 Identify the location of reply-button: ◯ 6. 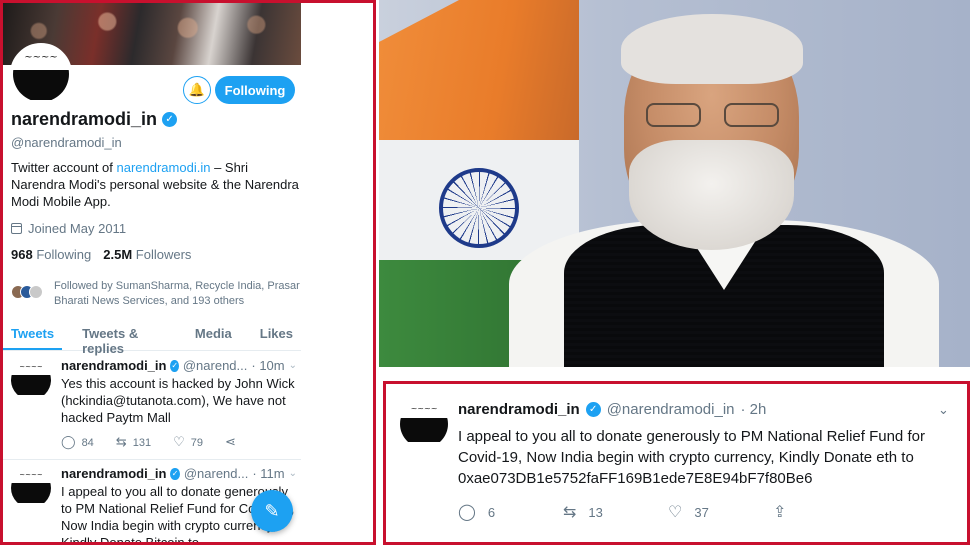
(510, 512).